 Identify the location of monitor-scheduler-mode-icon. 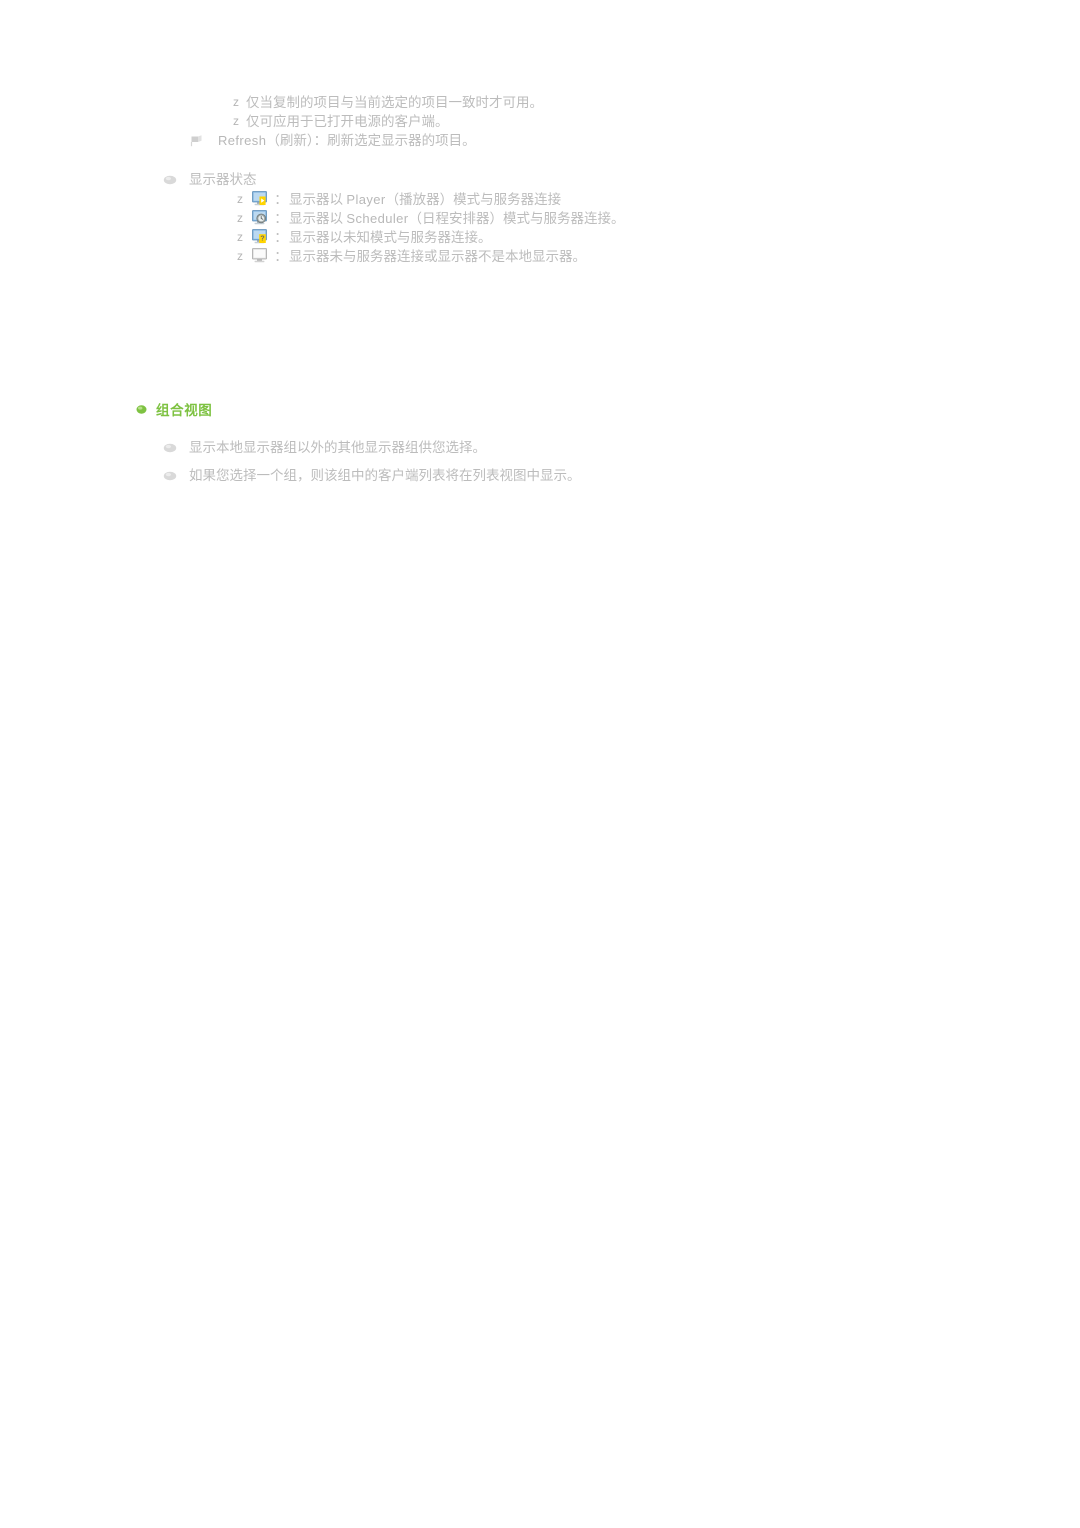
(260, 217).